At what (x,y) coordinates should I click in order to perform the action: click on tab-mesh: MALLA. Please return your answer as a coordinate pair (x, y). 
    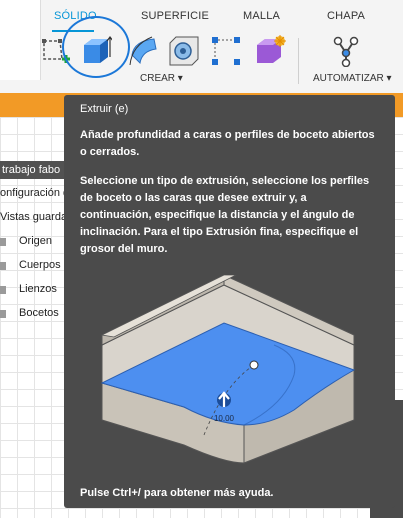
    Looking at the image, I should click on (261, 16).